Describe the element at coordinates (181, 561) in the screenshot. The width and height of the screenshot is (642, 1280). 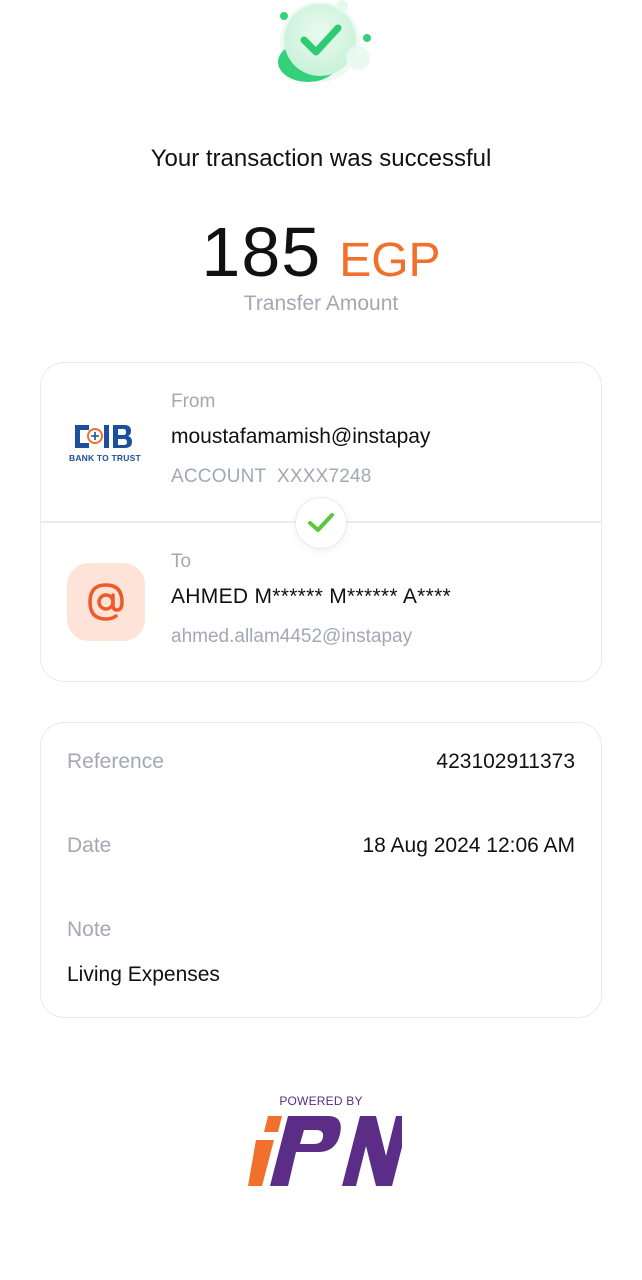
I see `to-label: To` at that location.